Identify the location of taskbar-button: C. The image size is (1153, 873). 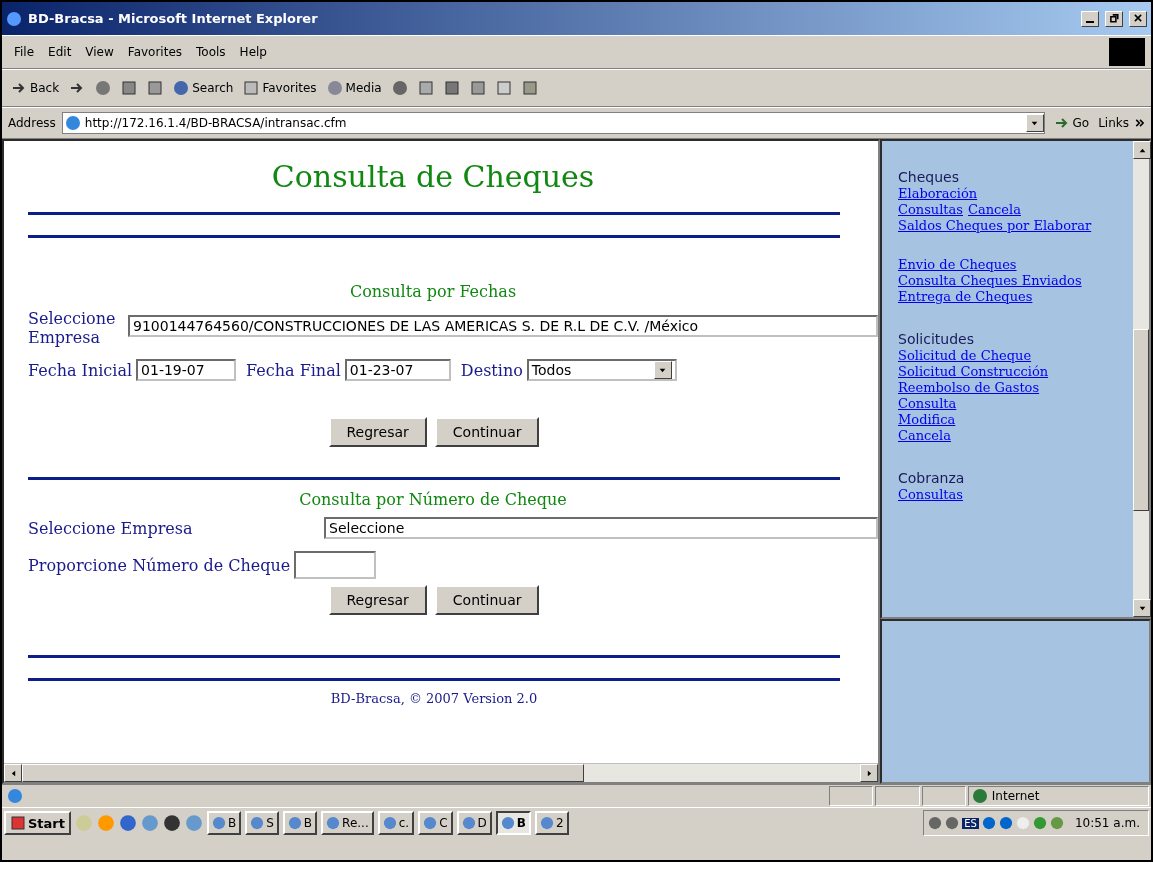
(435, 823).